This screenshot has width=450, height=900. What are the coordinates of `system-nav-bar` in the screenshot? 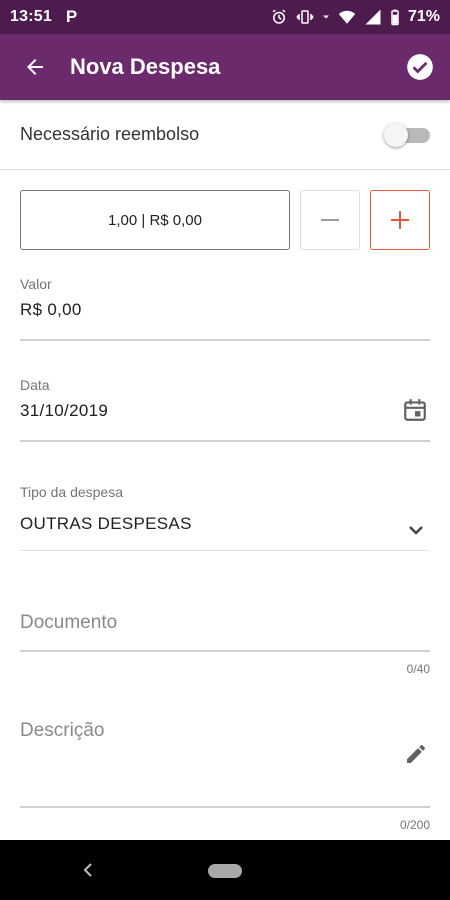 It's located at (225, 870).